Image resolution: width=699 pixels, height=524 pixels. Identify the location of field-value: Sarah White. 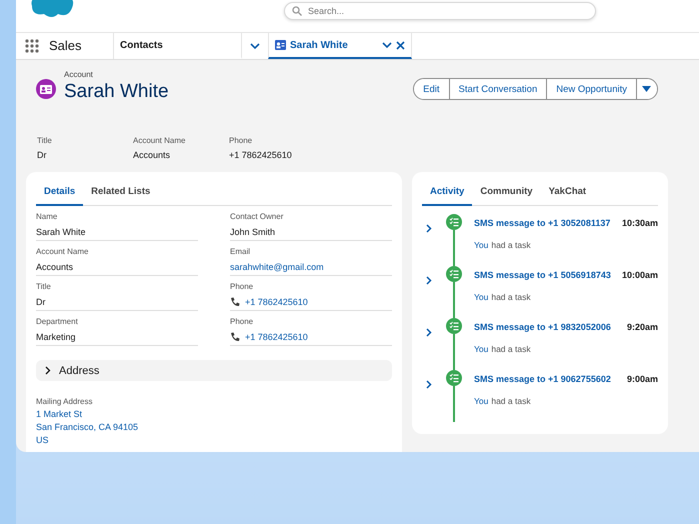
(61, 231).